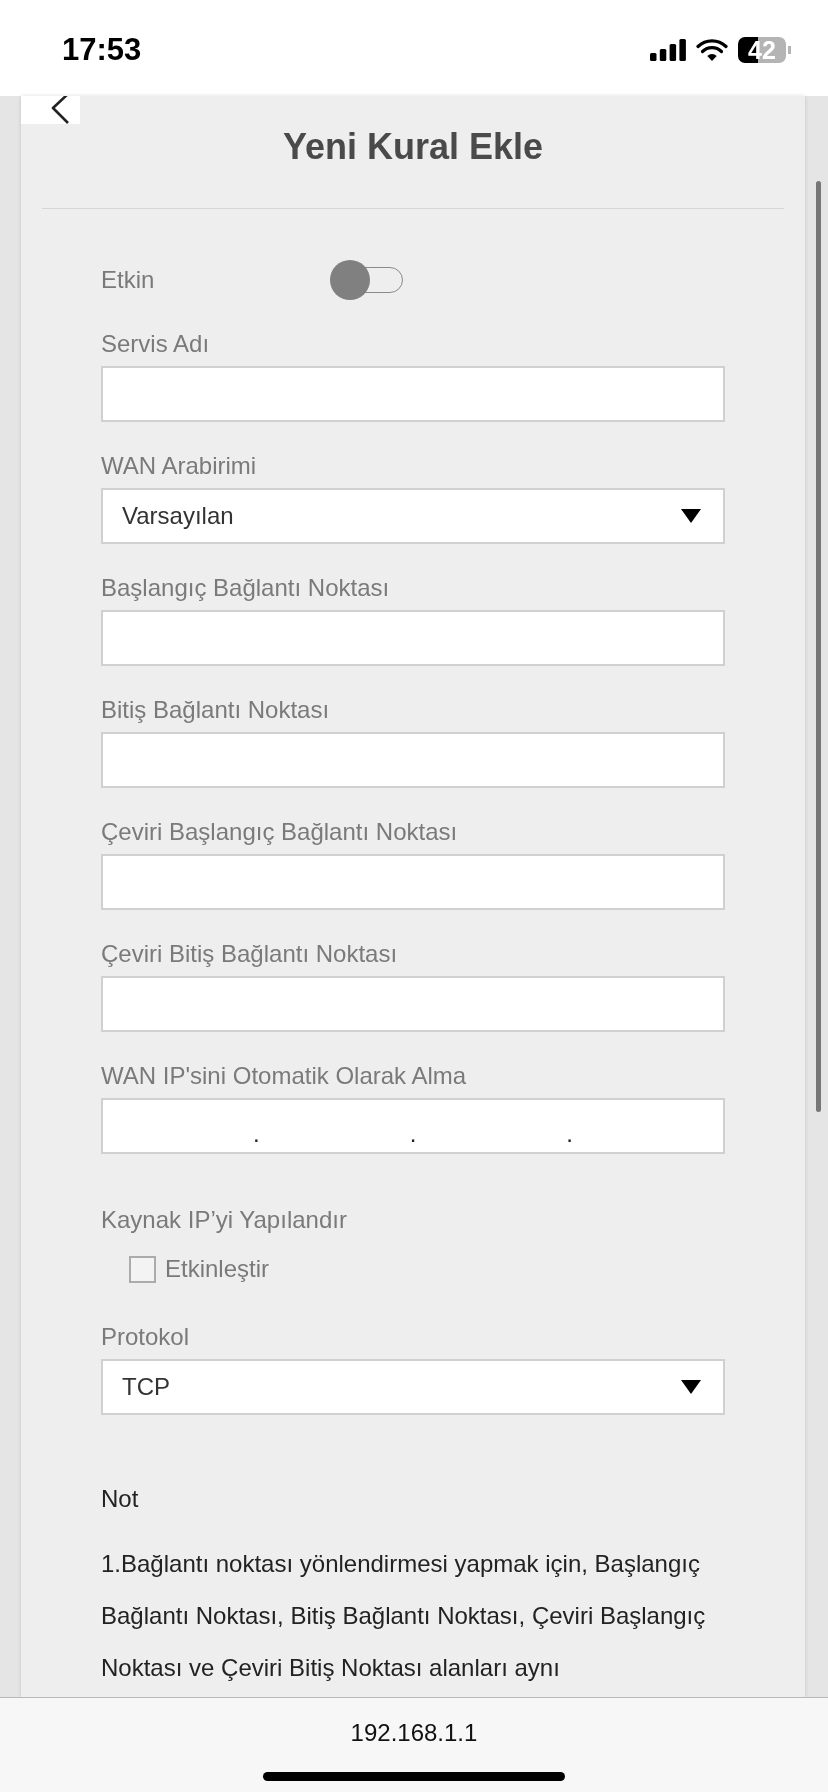 This screenshot has height=1792, width=828. I want to click on dropdown-select: Varsayılan, so click(413, 516).